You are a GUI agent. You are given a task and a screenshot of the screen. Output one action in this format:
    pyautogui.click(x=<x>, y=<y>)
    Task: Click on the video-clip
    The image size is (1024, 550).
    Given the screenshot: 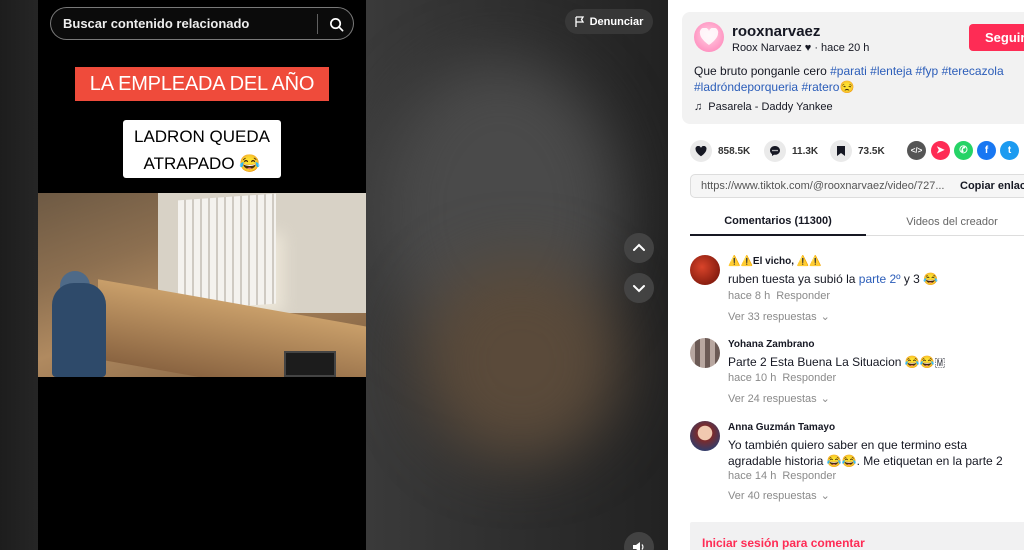 What is the action you would take?
    pyautogui.click(x=202, y=285)
    